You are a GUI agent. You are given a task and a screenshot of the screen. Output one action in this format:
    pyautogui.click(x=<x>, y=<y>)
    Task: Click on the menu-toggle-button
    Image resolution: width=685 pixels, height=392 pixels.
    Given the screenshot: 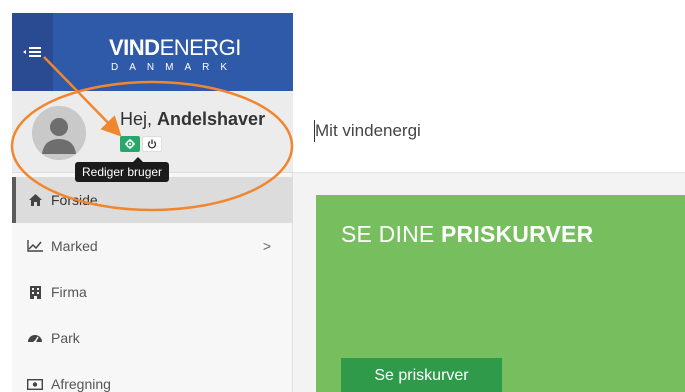 What is the action you would take?
    pyautogui.click(x=32, y=52)
    